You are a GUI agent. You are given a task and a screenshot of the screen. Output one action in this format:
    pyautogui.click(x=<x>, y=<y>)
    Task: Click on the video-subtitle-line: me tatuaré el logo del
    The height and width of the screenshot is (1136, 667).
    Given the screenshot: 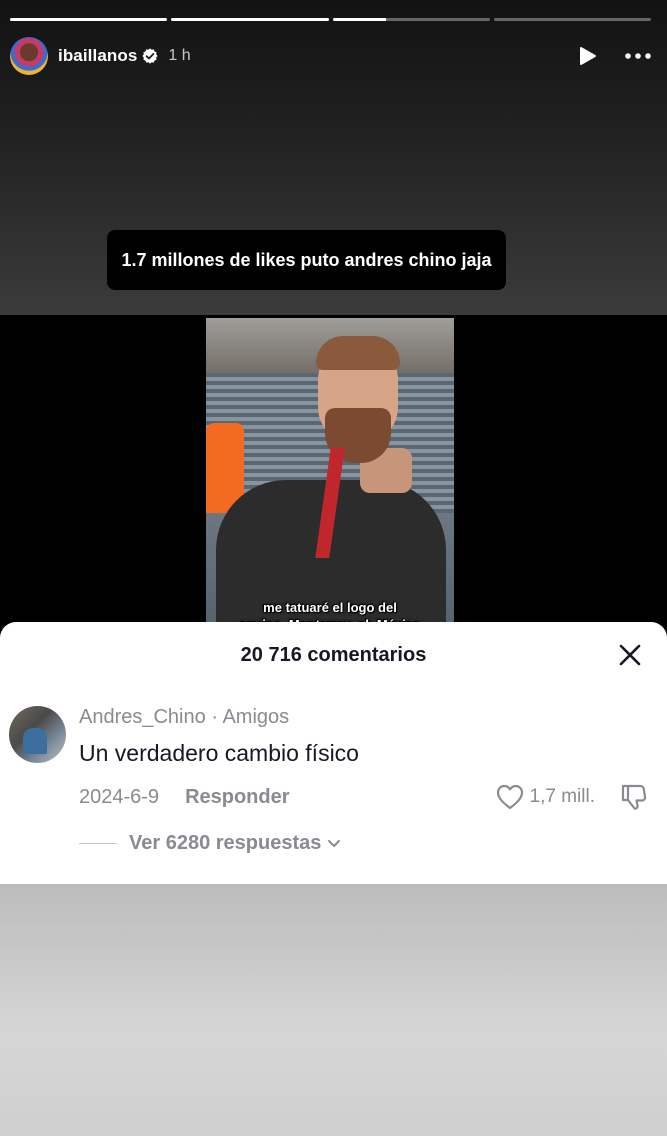 What is the action you would take?
    pyautogui.click(x=330, y=607)
    